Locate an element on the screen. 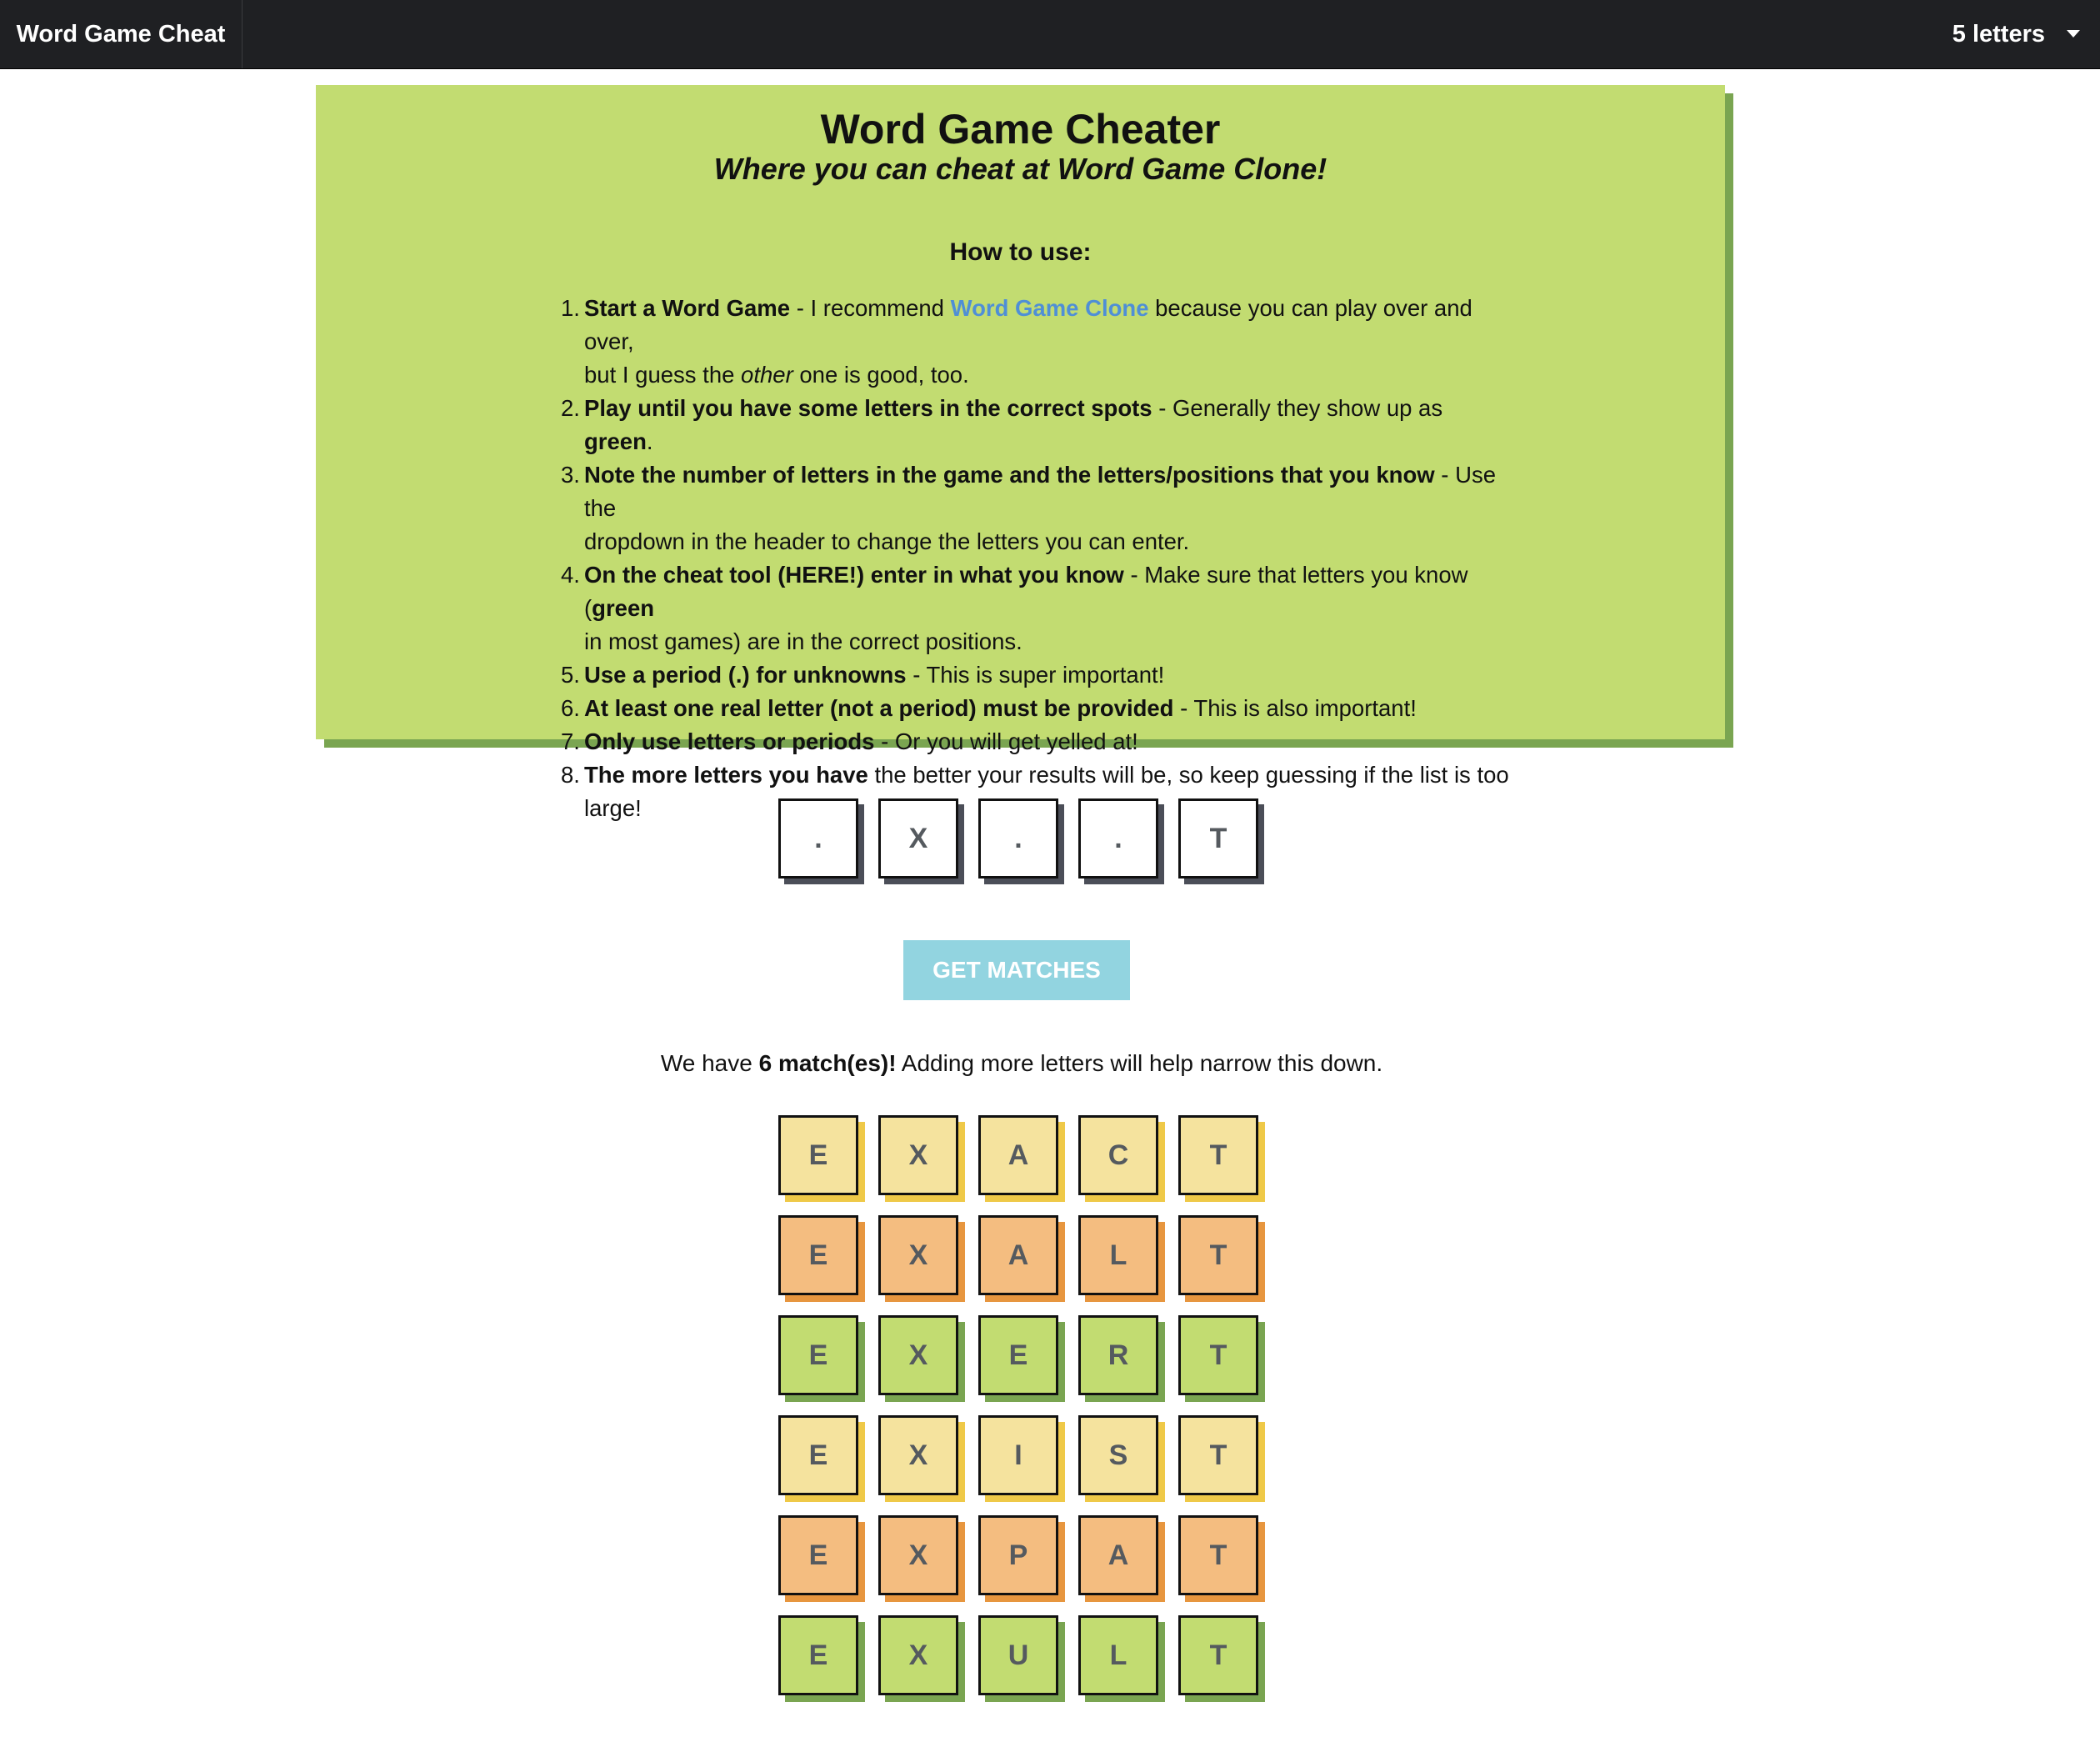 The image size is (2100, 1752). step-number: 6. is located at coordinates (570, 708).